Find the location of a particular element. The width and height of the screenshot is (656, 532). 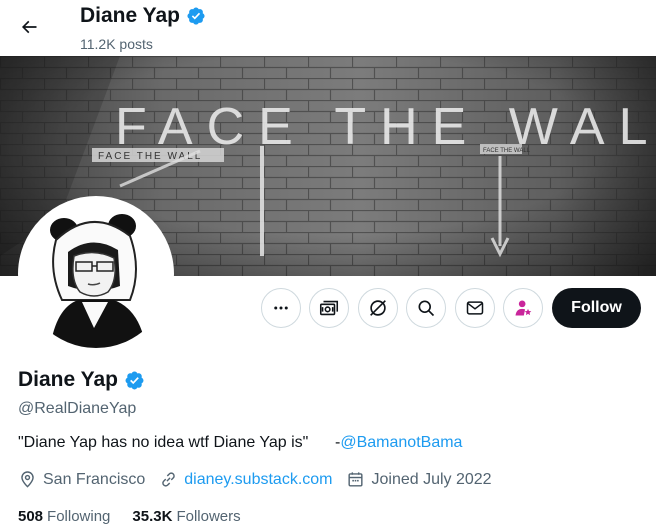

link-icon is located at coordinates (169, 479).